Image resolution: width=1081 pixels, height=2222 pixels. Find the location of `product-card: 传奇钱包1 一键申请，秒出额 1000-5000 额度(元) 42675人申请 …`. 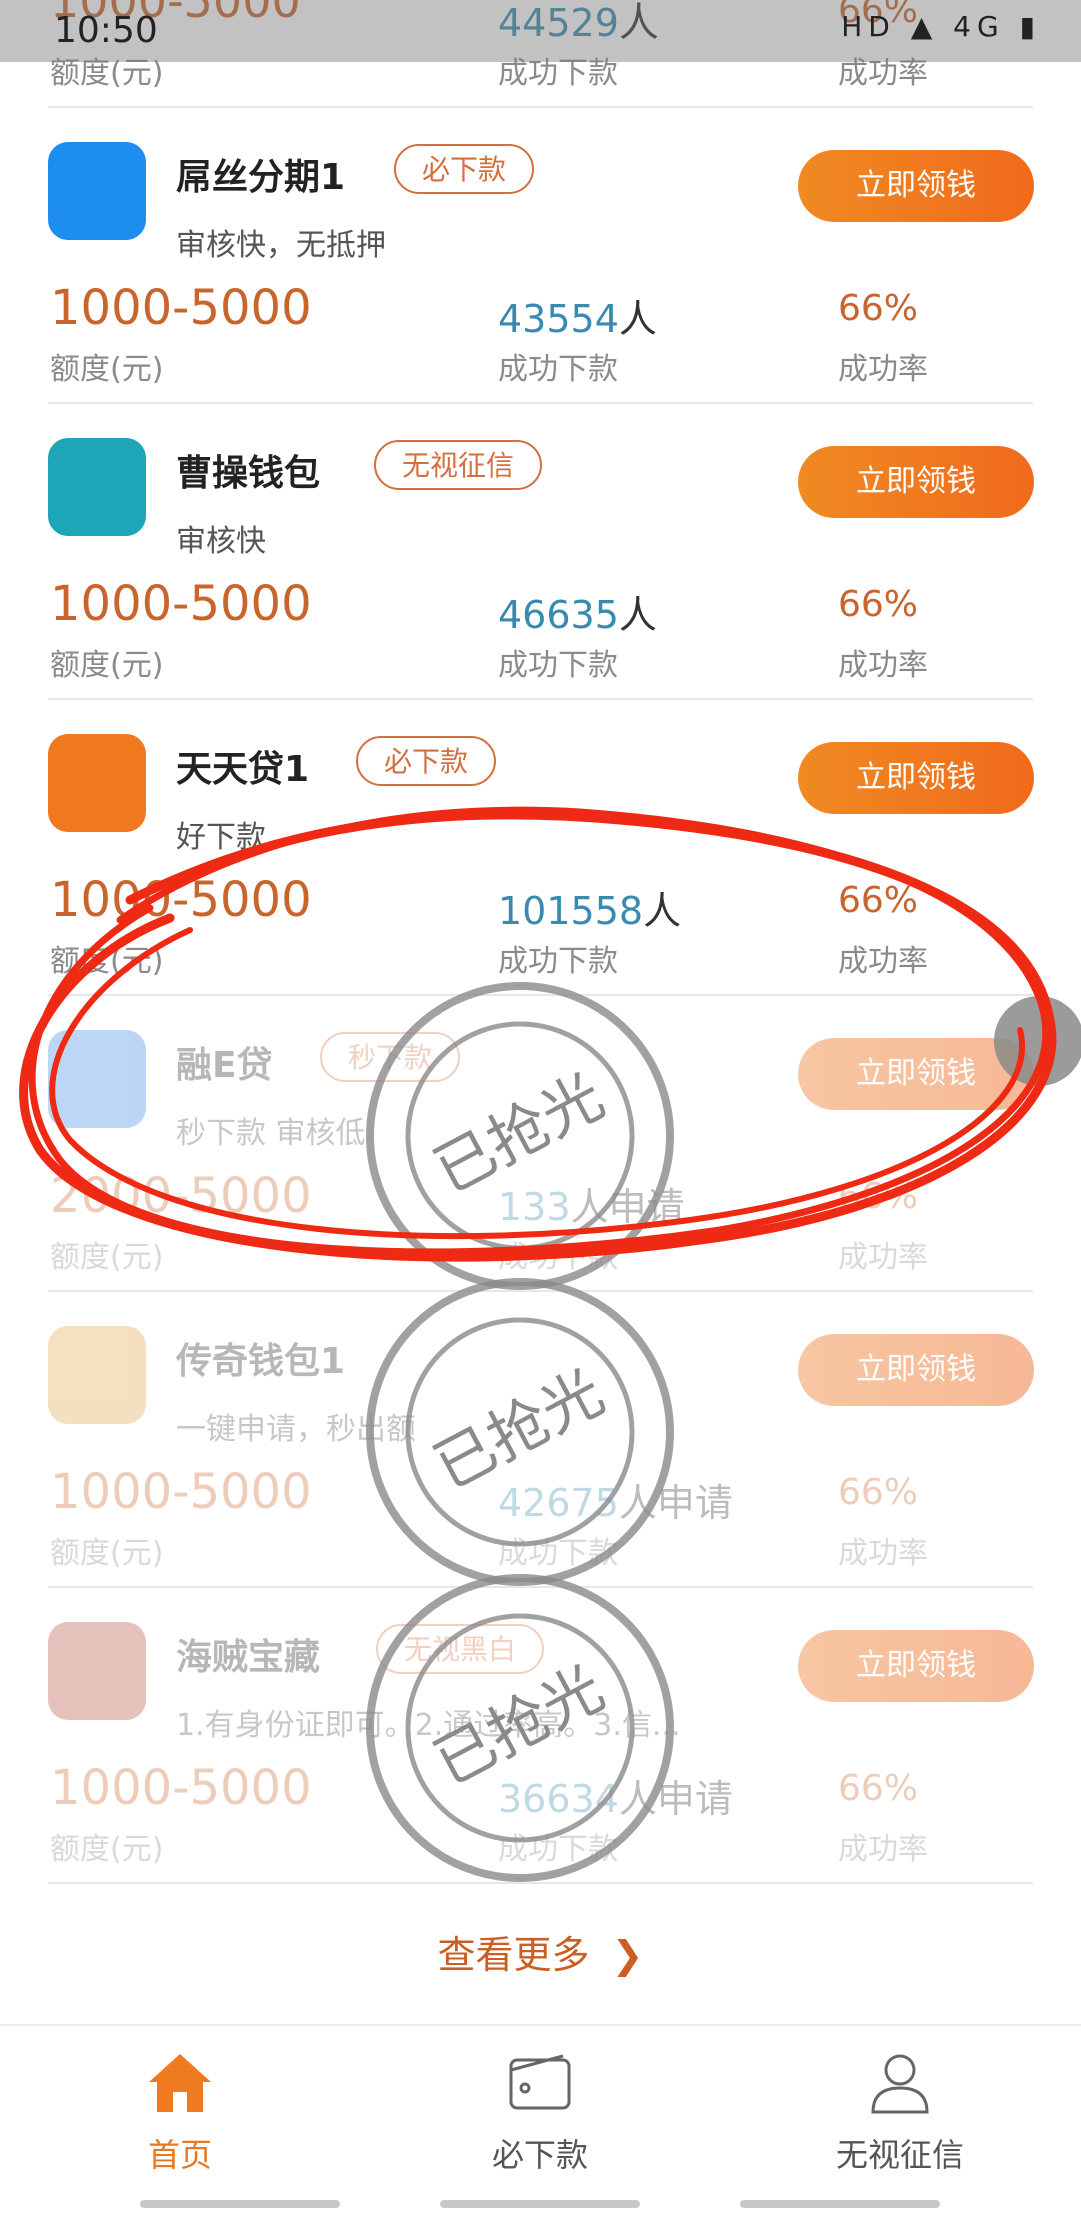

product-card: 传奇钱包1 一键申请，秒出额 1000-5000 额度(元) 42675人申请 … is located at coordinates (540, 1440).